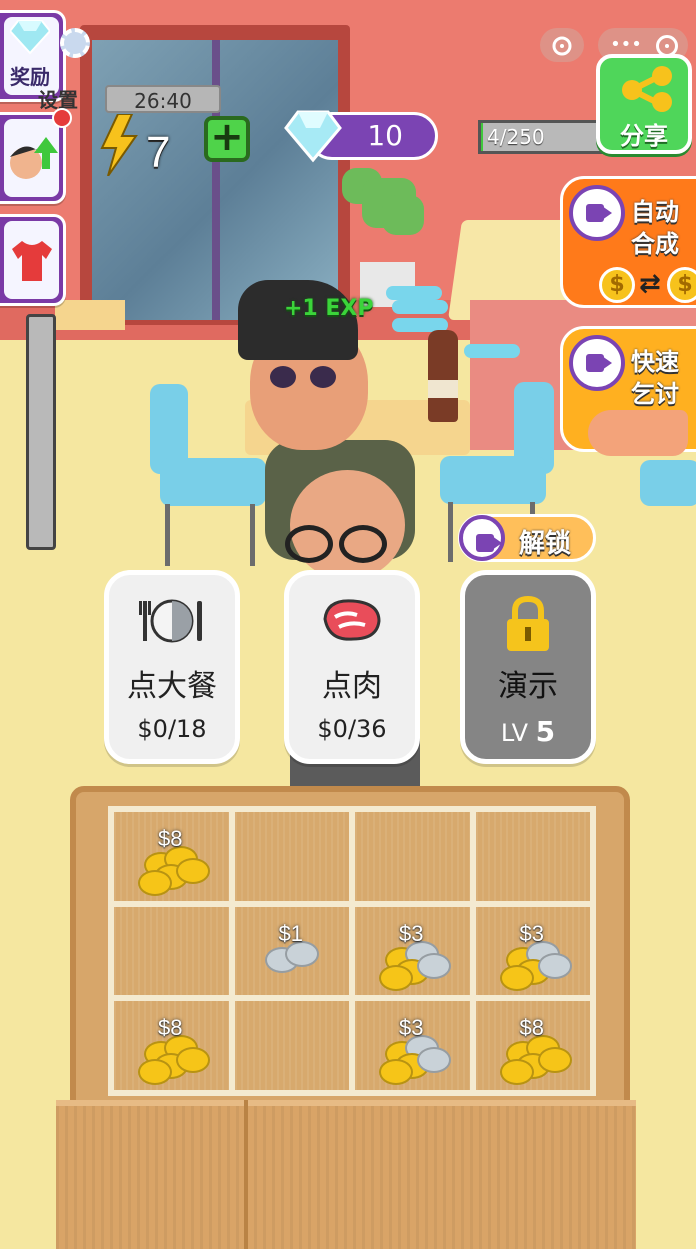  What do you see at coordinates (90, 315) in the screenshot?
I see `side-table` at bounding box center [90, 315].